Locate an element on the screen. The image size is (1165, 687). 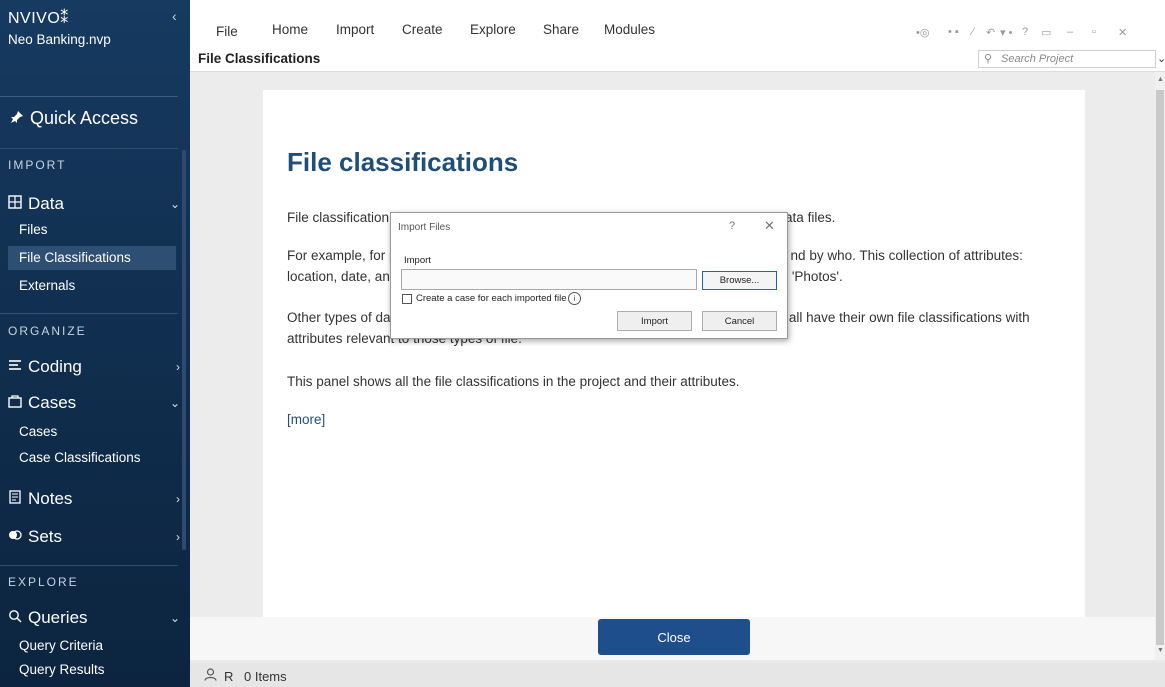
menu-create: Create is located at coordinates (422, 29).